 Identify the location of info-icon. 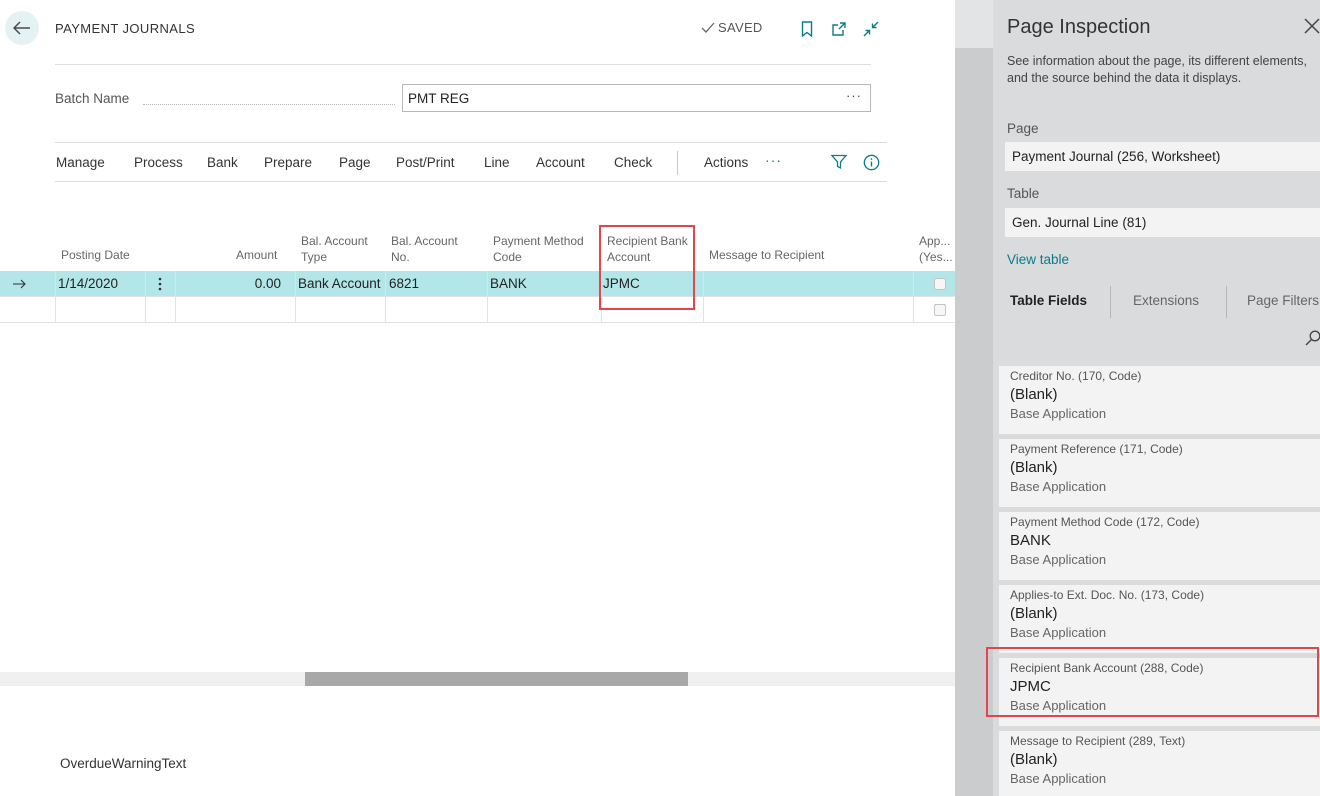
(871, 162).